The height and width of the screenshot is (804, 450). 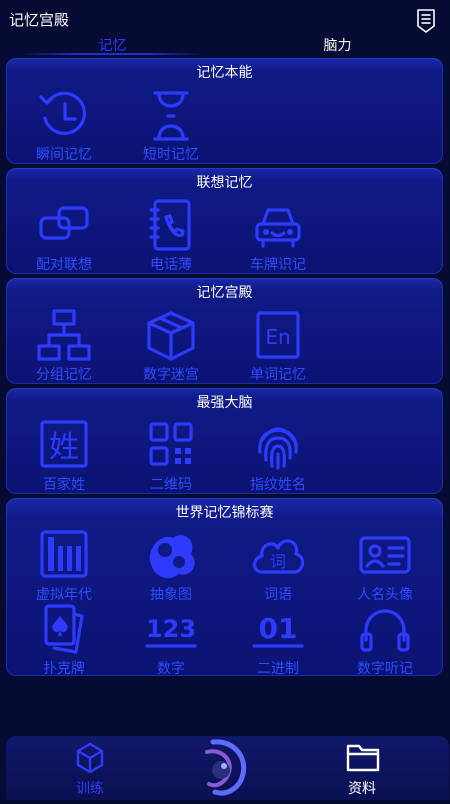 What do you see at coordinates (64, 447) in the screenshot?
I see `svg-text: 姓` at bounding box center [64, 447].